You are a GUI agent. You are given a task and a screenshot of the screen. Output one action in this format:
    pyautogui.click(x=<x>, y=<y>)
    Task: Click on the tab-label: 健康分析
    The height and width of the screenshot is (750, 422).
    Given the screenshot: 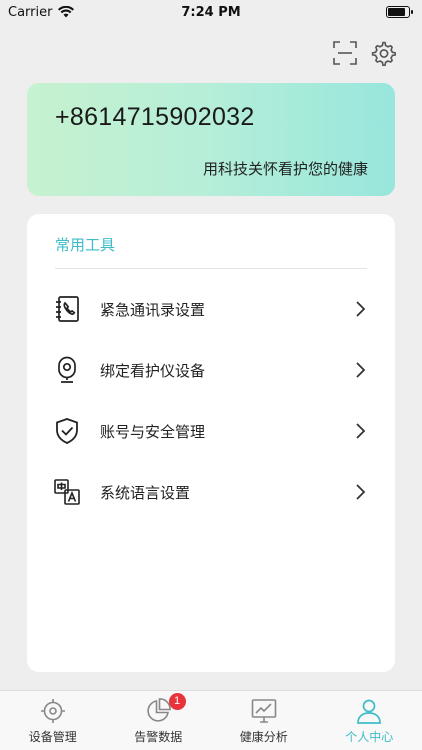 What is the action you would take?
    pyautogui.click(x=263, y=737)
    